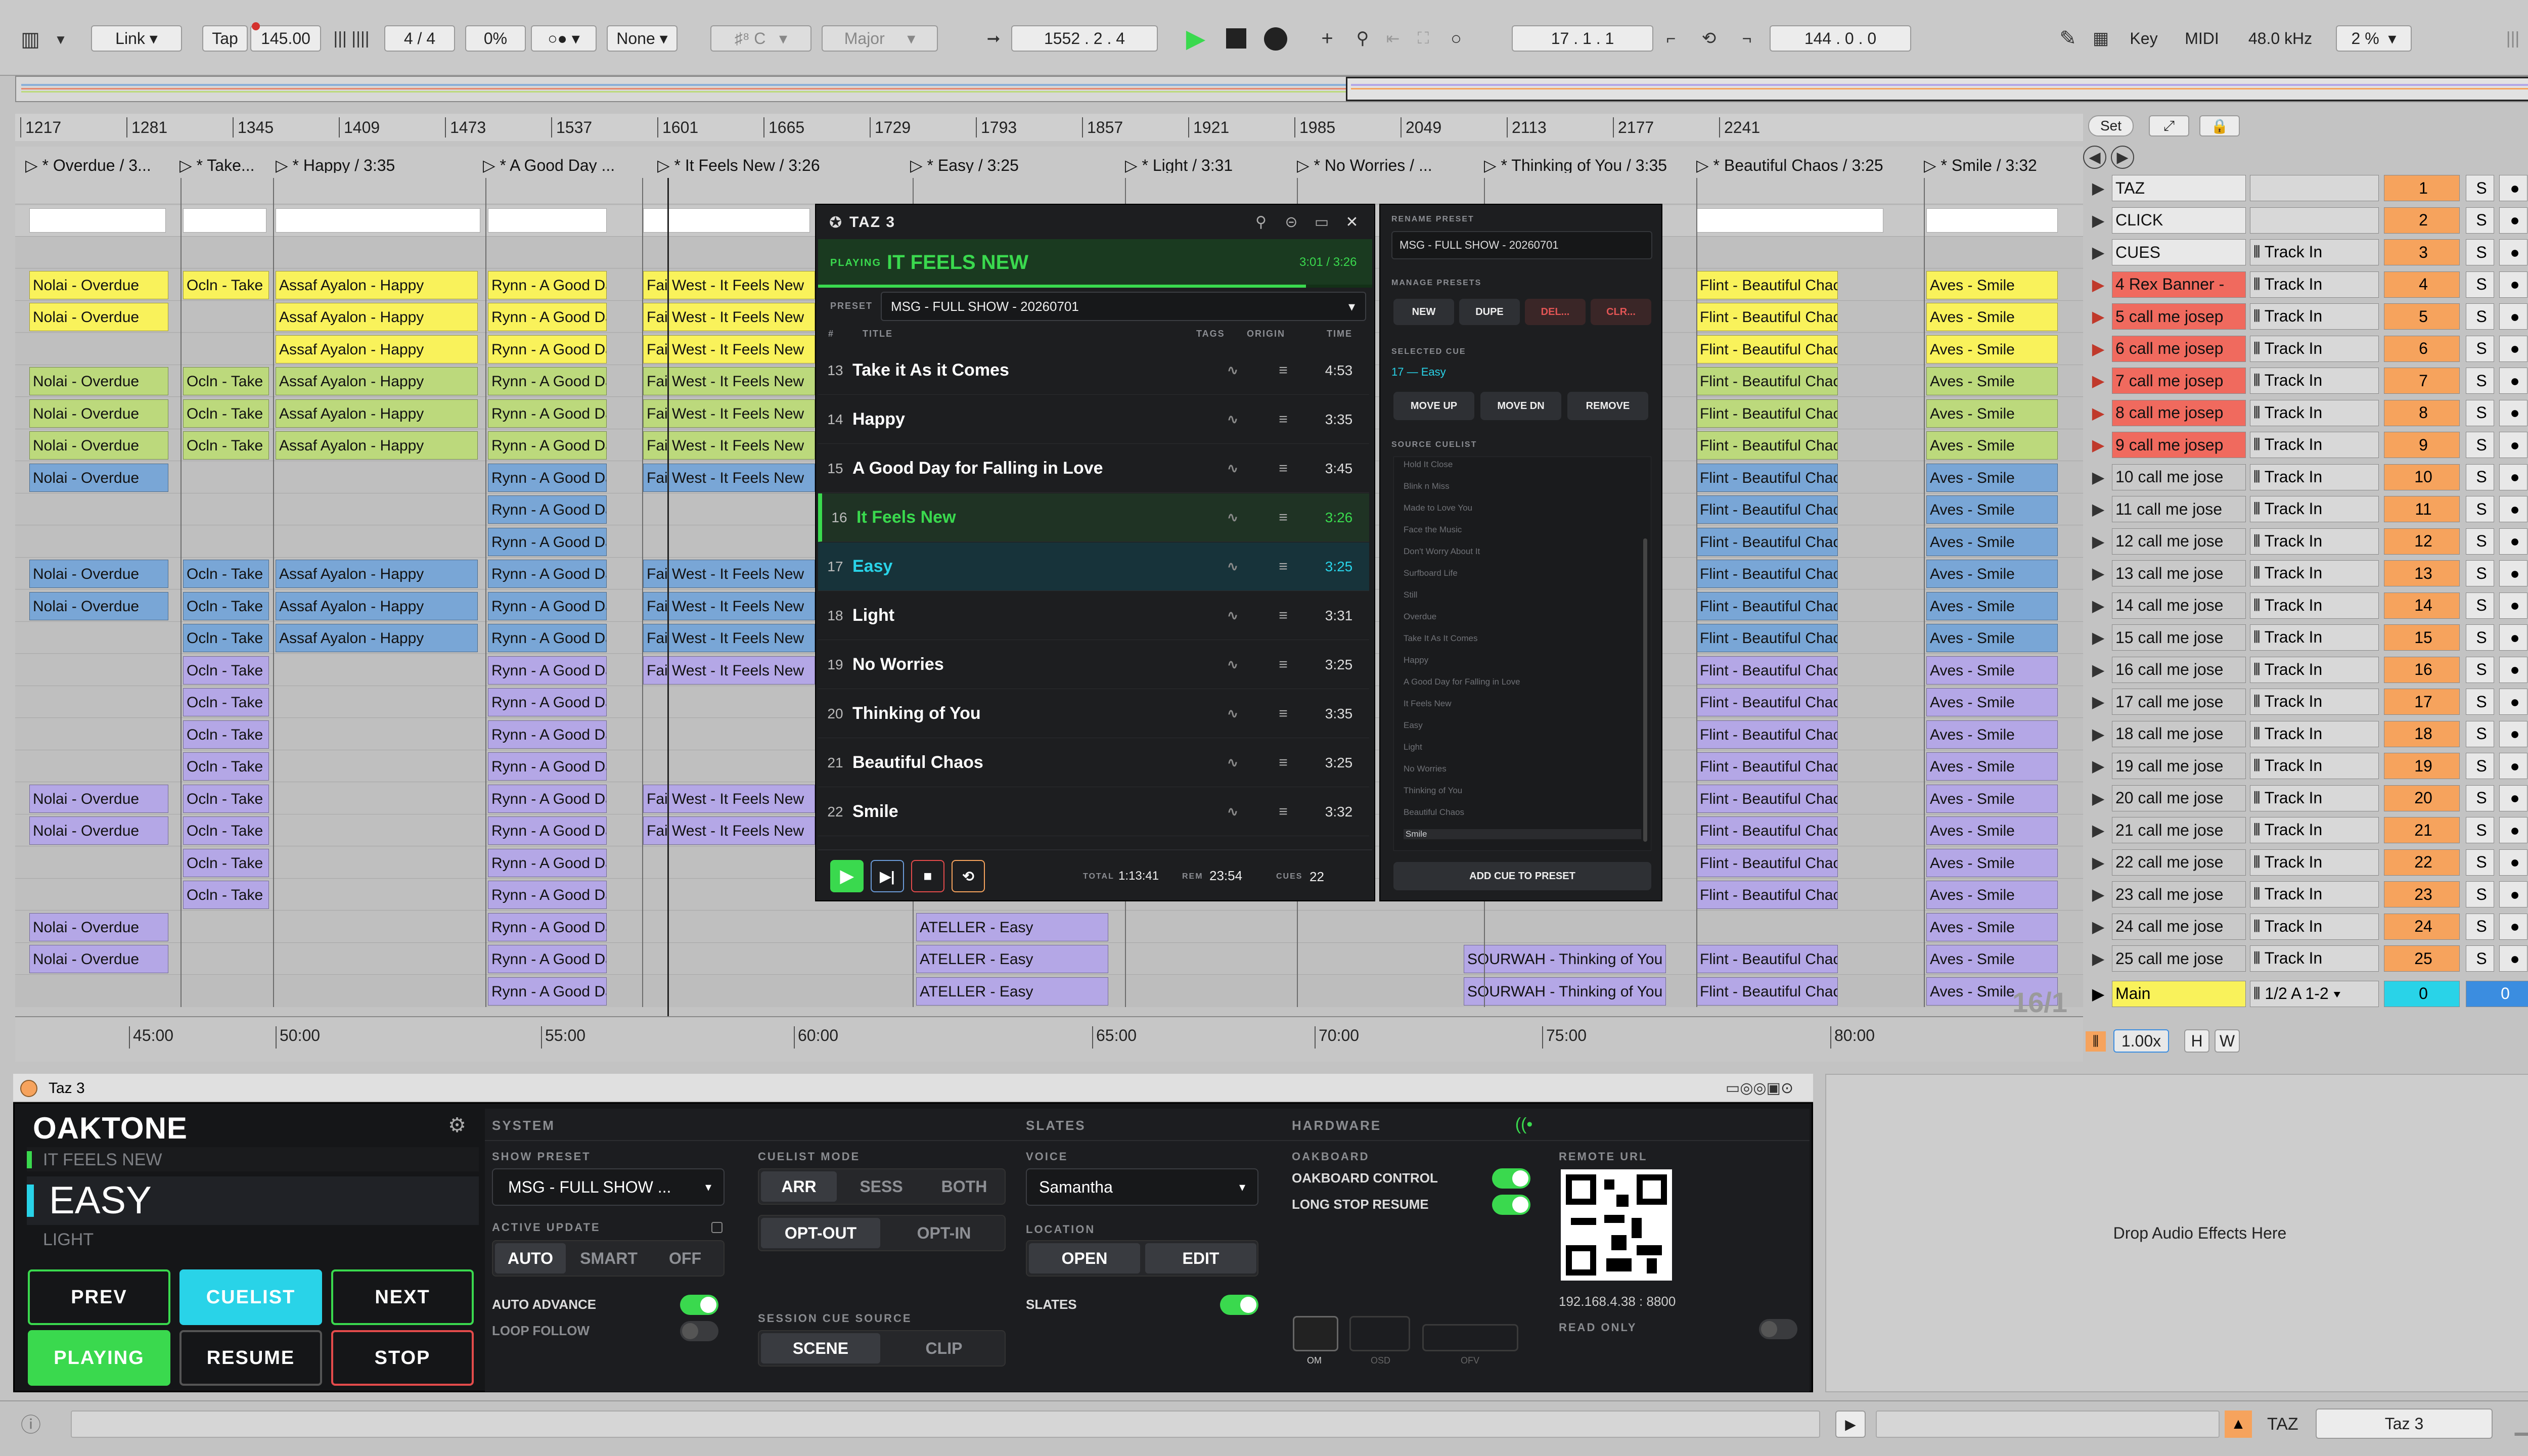 The height and width of the screenshot is (1456, 2528). Describe the element at coordinates (1049, 188) in the screenshot. I see `track-lane` at that location.